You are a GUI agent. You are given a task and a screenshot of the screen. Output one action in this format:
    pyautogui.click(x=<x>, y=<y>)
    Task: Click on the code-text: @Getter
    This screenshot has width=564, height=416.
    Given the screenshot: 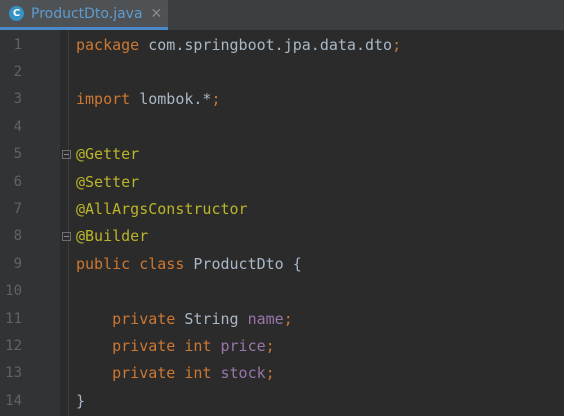 What is the action you would take?
    pyautogui.click(x=107, y=154)
    